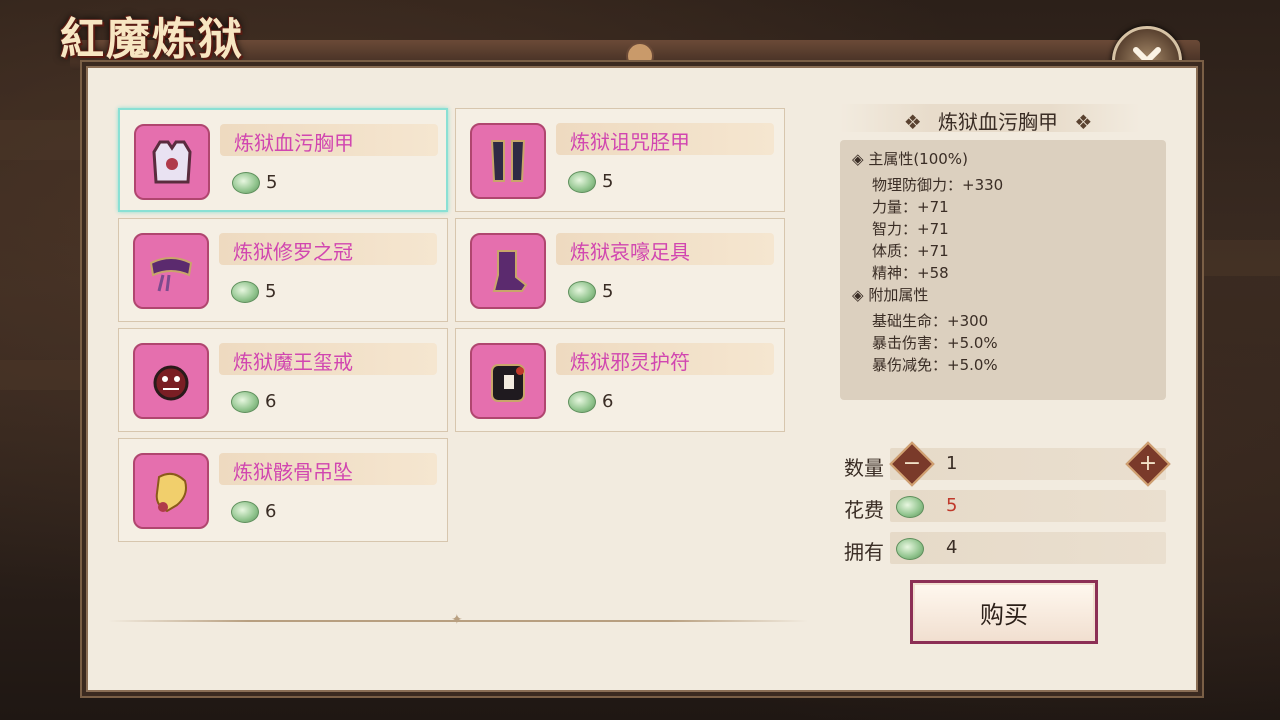 The height and width of the screenshot is (720, 1280). What do you see at coordinates (508, 271) in the screenshot?
I see `boots-icon` at bounding box center [508, 271].